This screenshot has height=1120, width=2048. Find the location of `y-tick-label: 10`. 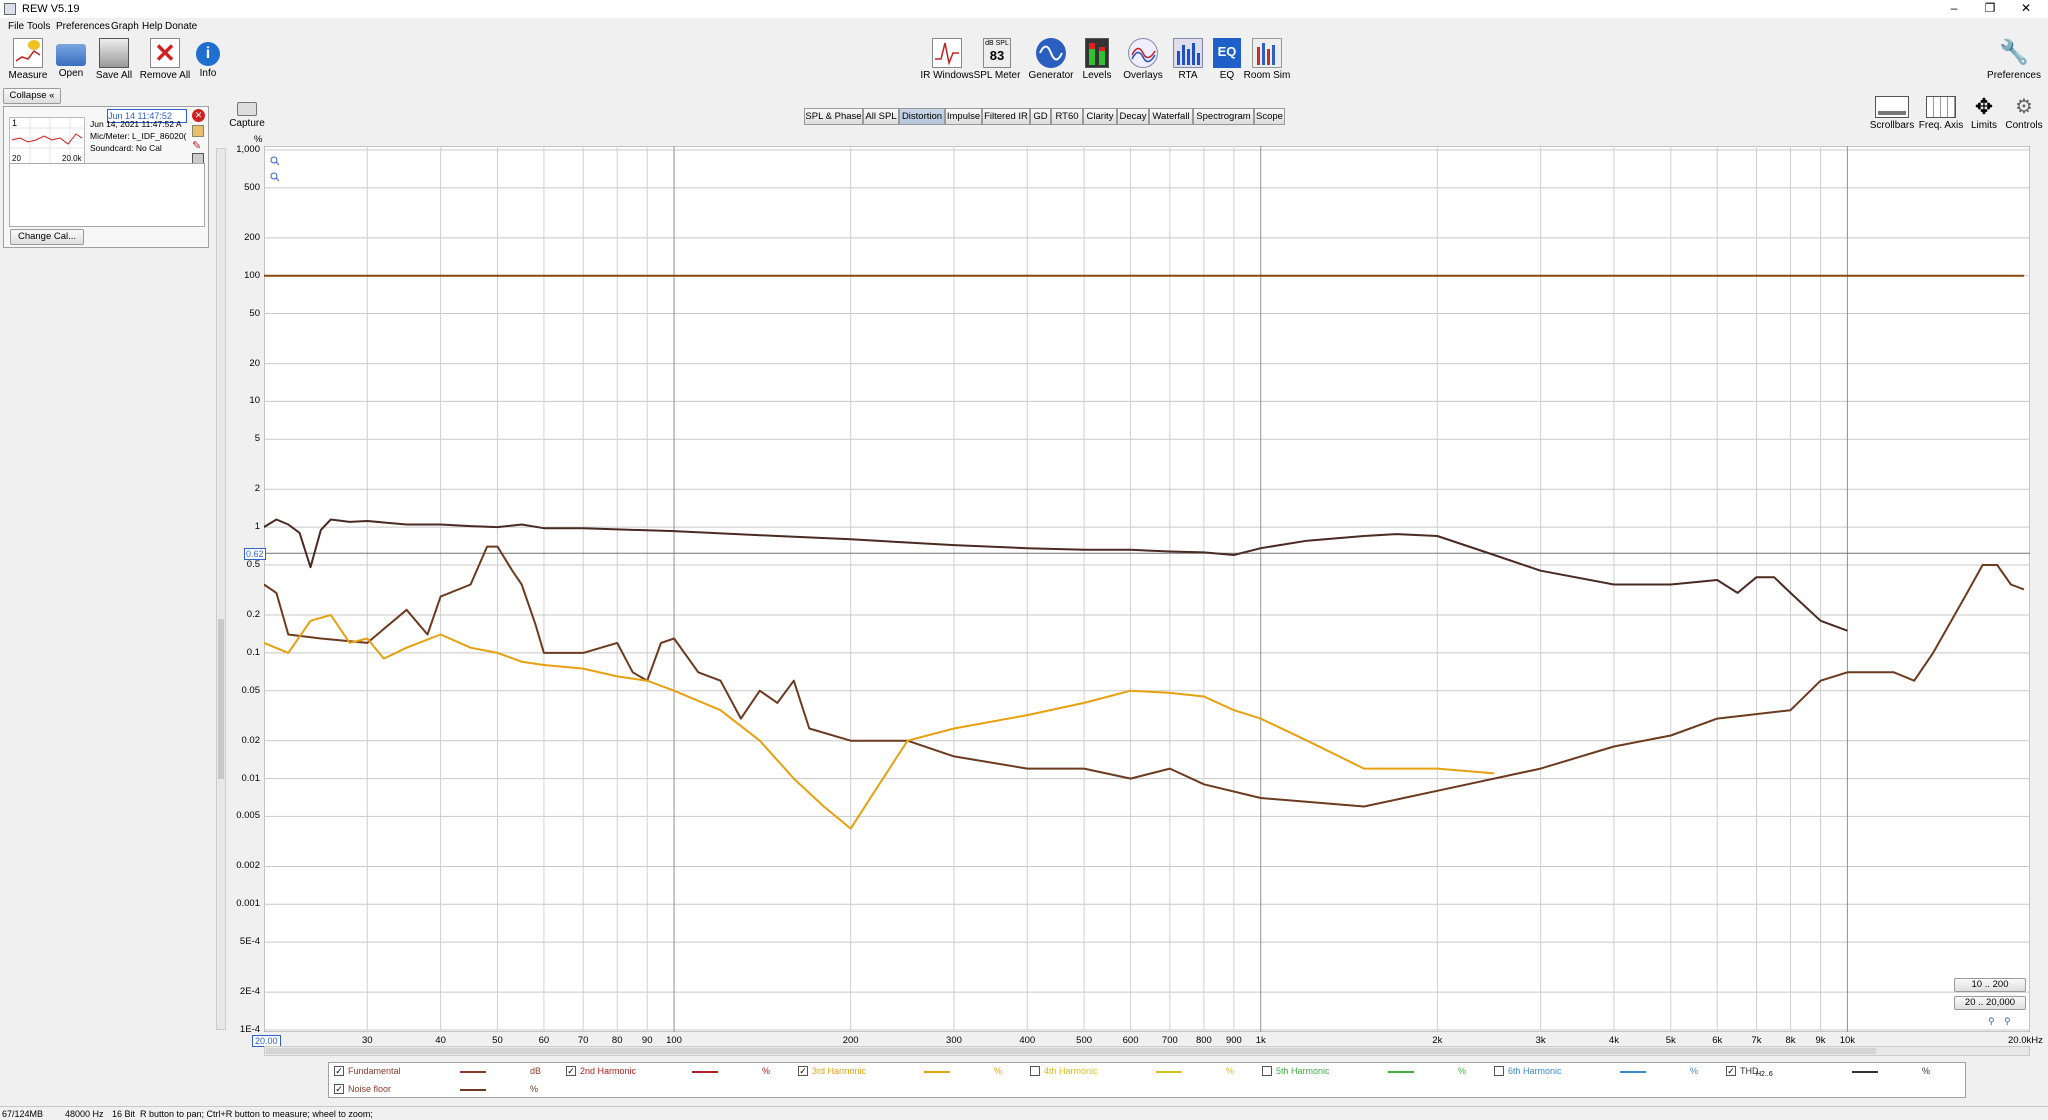

y-tick-label: 10 is located at coordinates (254, 401).